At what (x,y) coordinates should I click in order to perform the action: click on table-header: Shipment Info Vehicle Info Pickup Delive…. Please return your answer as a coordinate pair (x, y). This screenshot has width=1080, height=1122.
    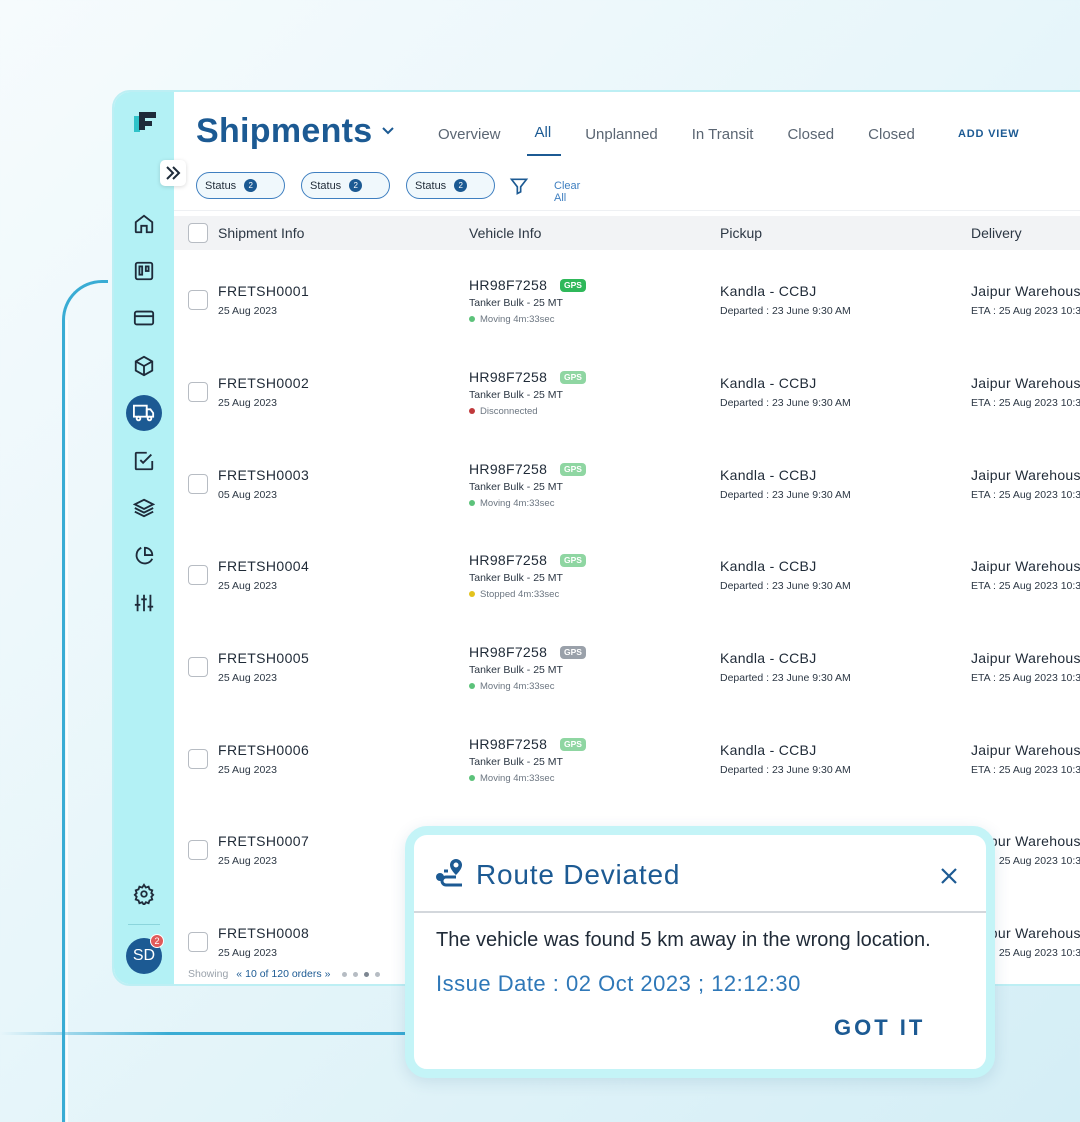
    Looking at the image, I should click on (627, 233).